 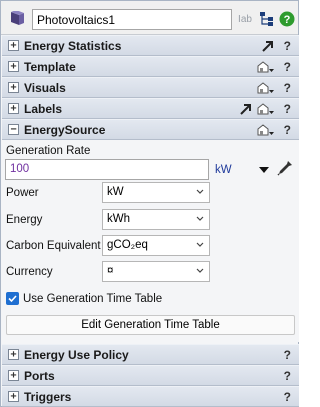 I want to click on section-title: Visuals, so click(x=45, y=88).